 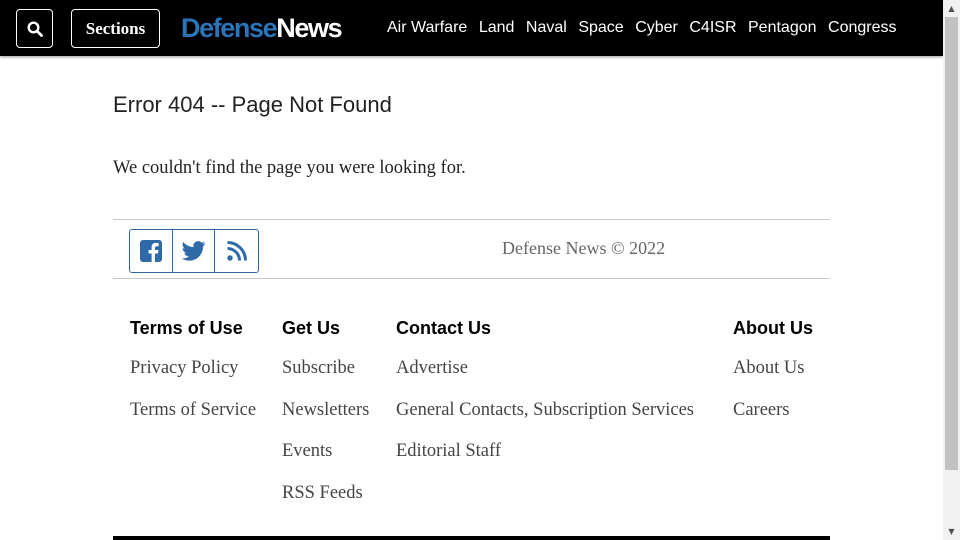 I want to click on footer-link-subscribe: Subscribe, so click(x=325, y=368).